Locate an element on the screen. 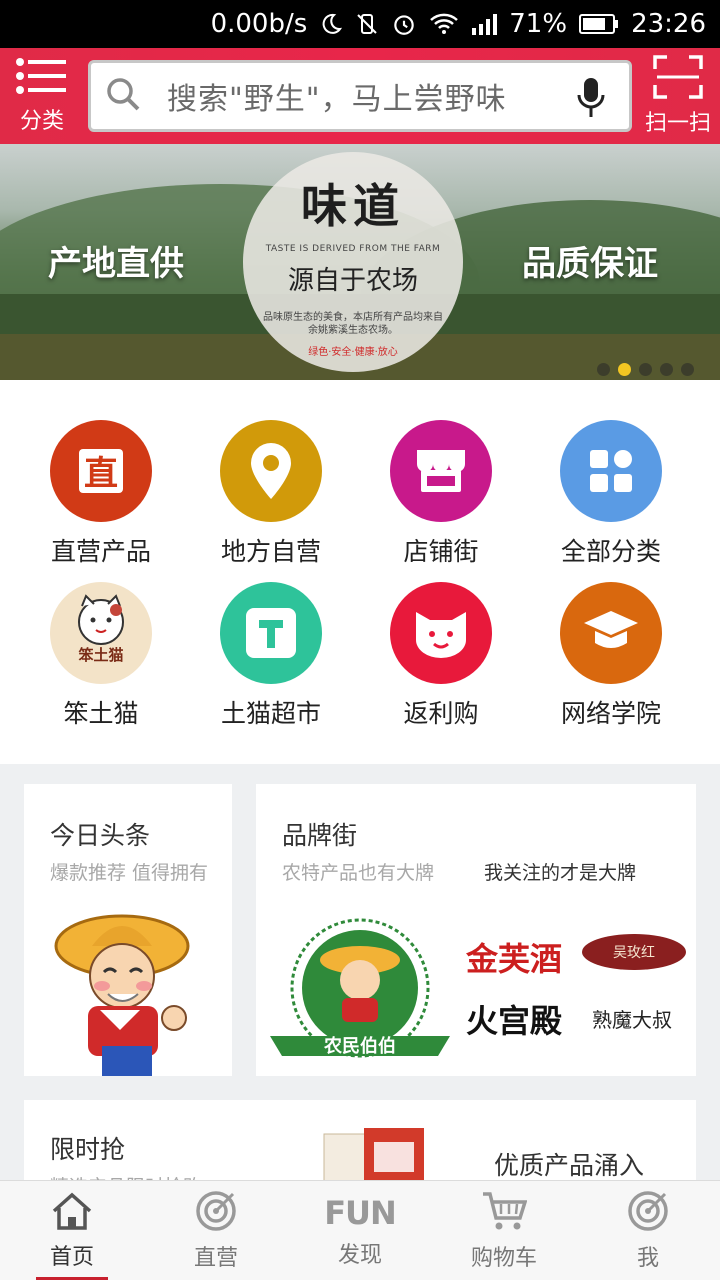 This screenshot has height=1280, width=720. search-bar: 搜索"野生"，马上尝野味 is located at coordinates (360, 96).